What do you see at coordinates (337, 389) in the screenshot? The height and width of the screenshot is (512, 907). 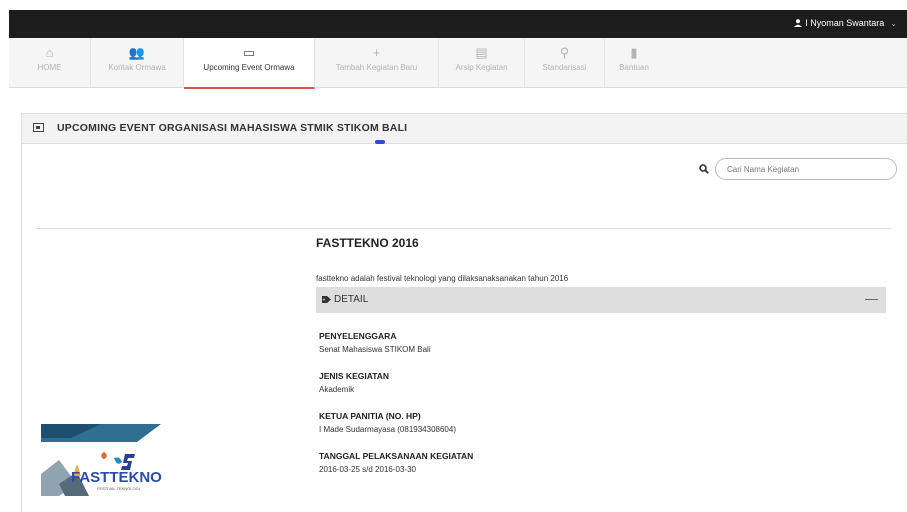 I see `field-value: Akademik` at bounding box center [337, 389].